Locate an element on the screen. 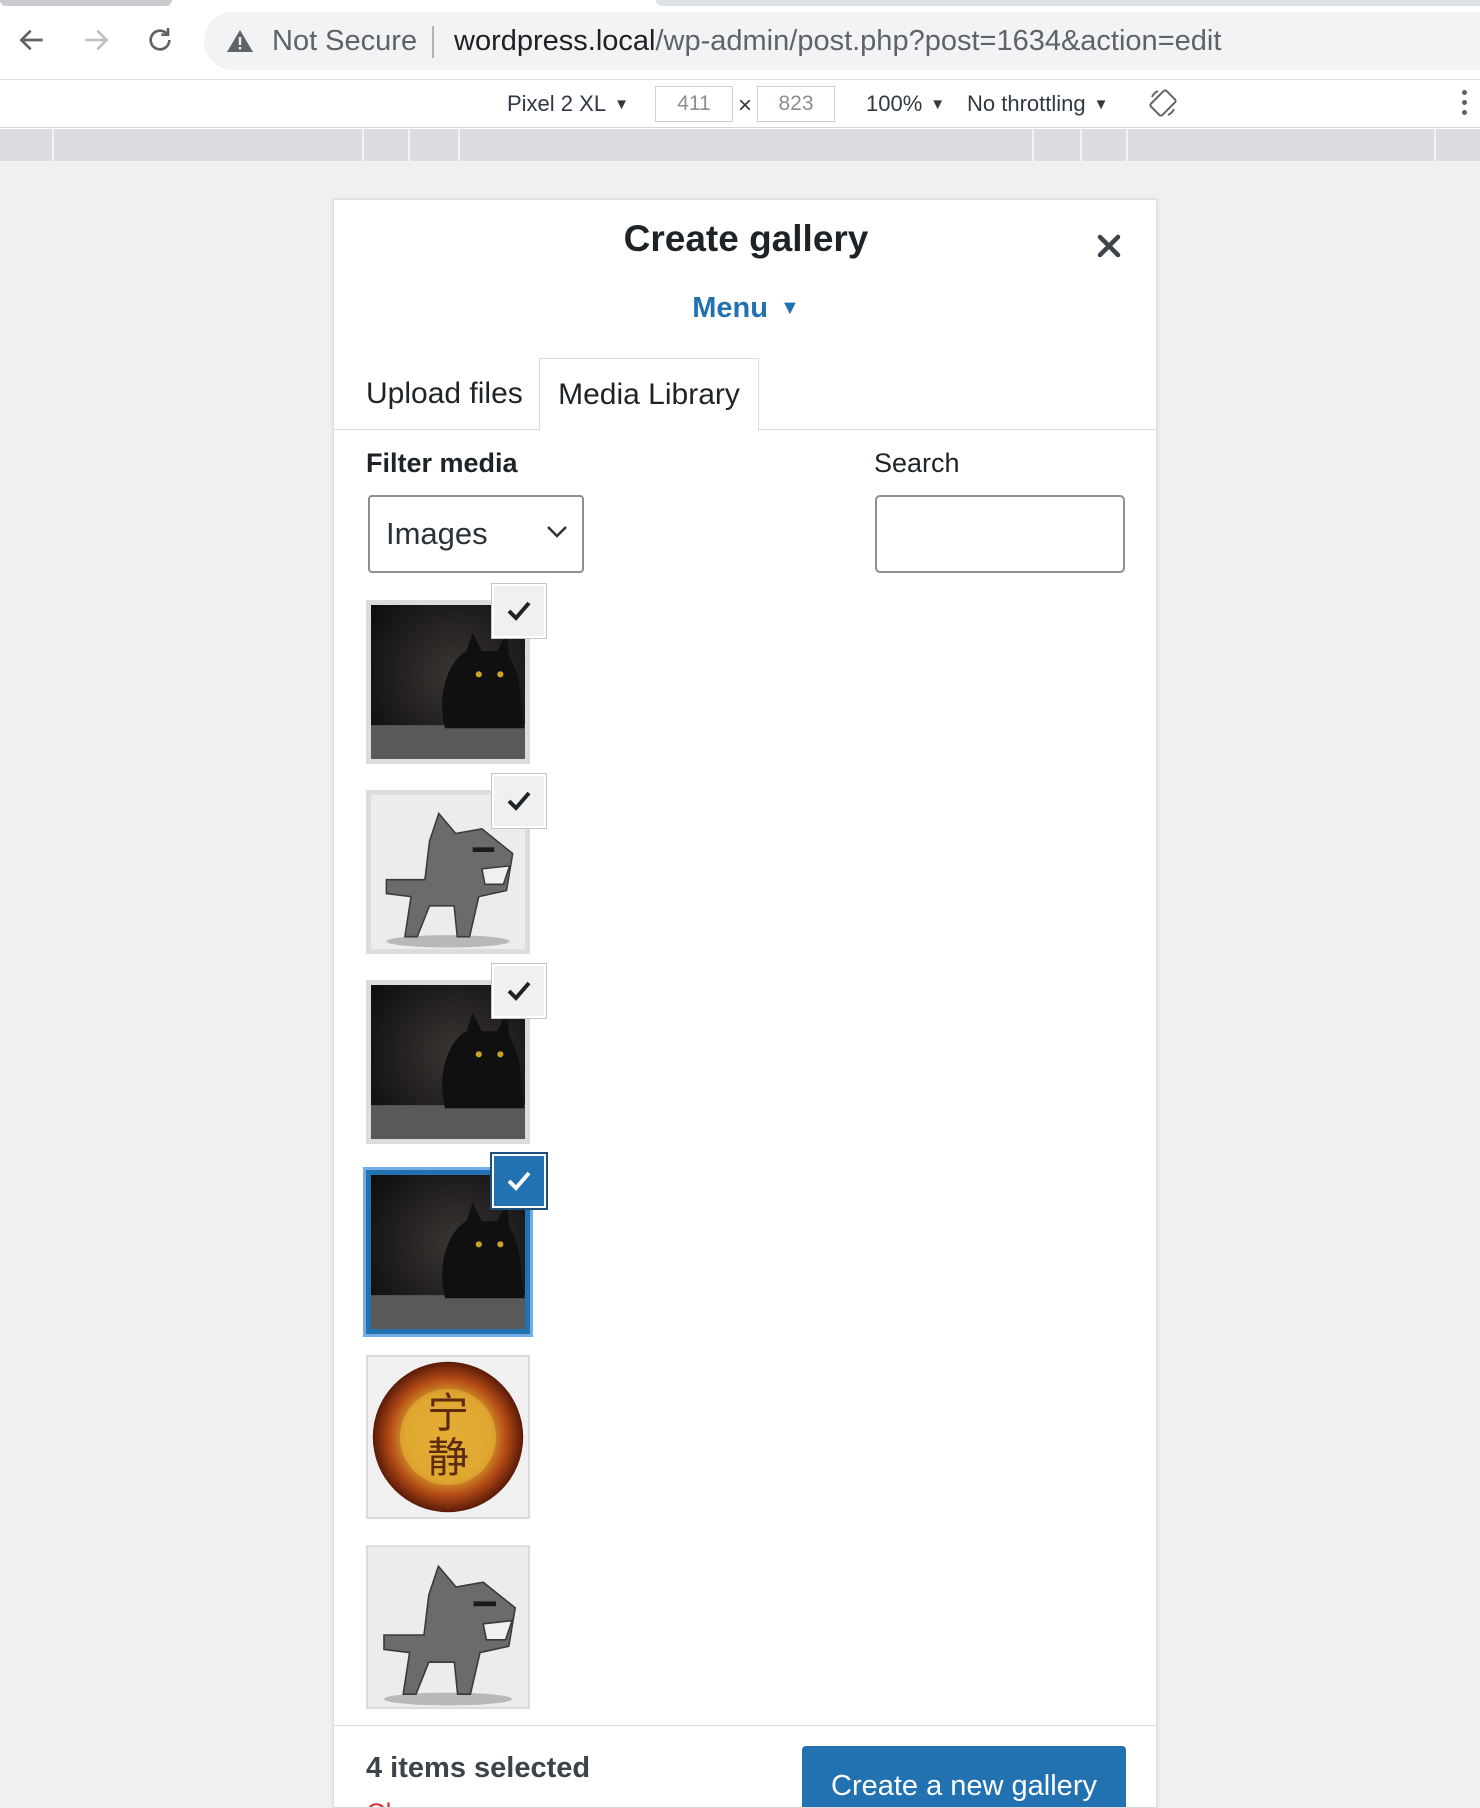 The width and height of the screenshot is (1480, 1808). menu-label: Menu is located at coordinates (730, 308).